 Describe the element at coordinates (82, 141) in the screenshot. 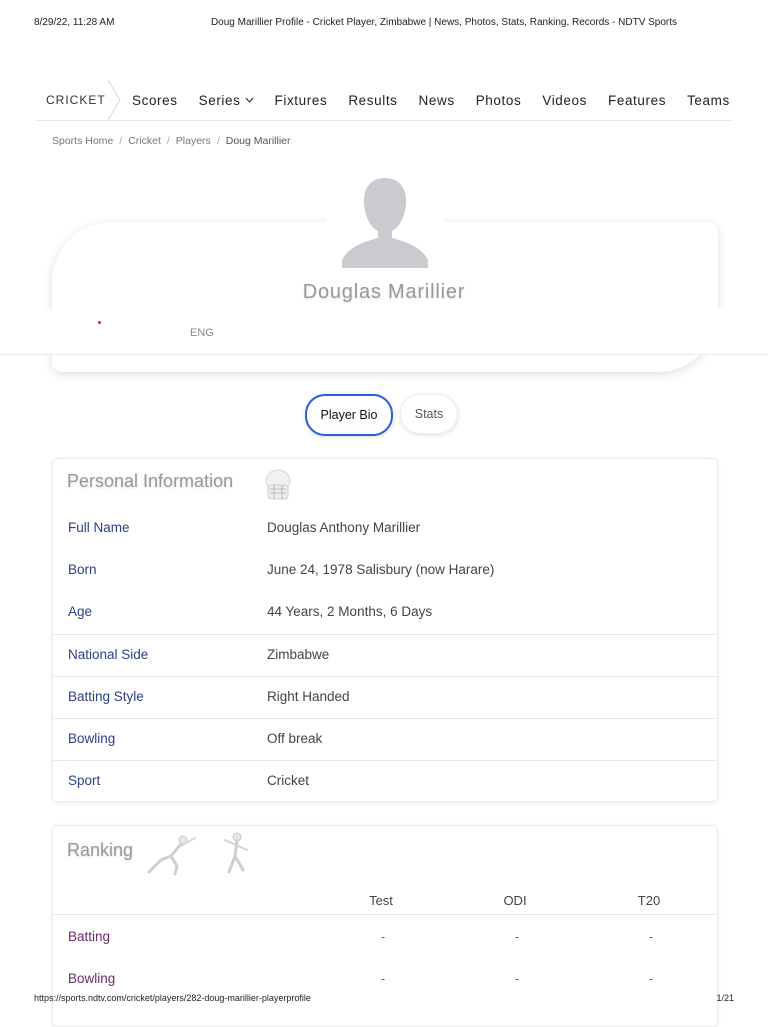

I see `breadcrumb-sports-home: Sports Home` at that location.